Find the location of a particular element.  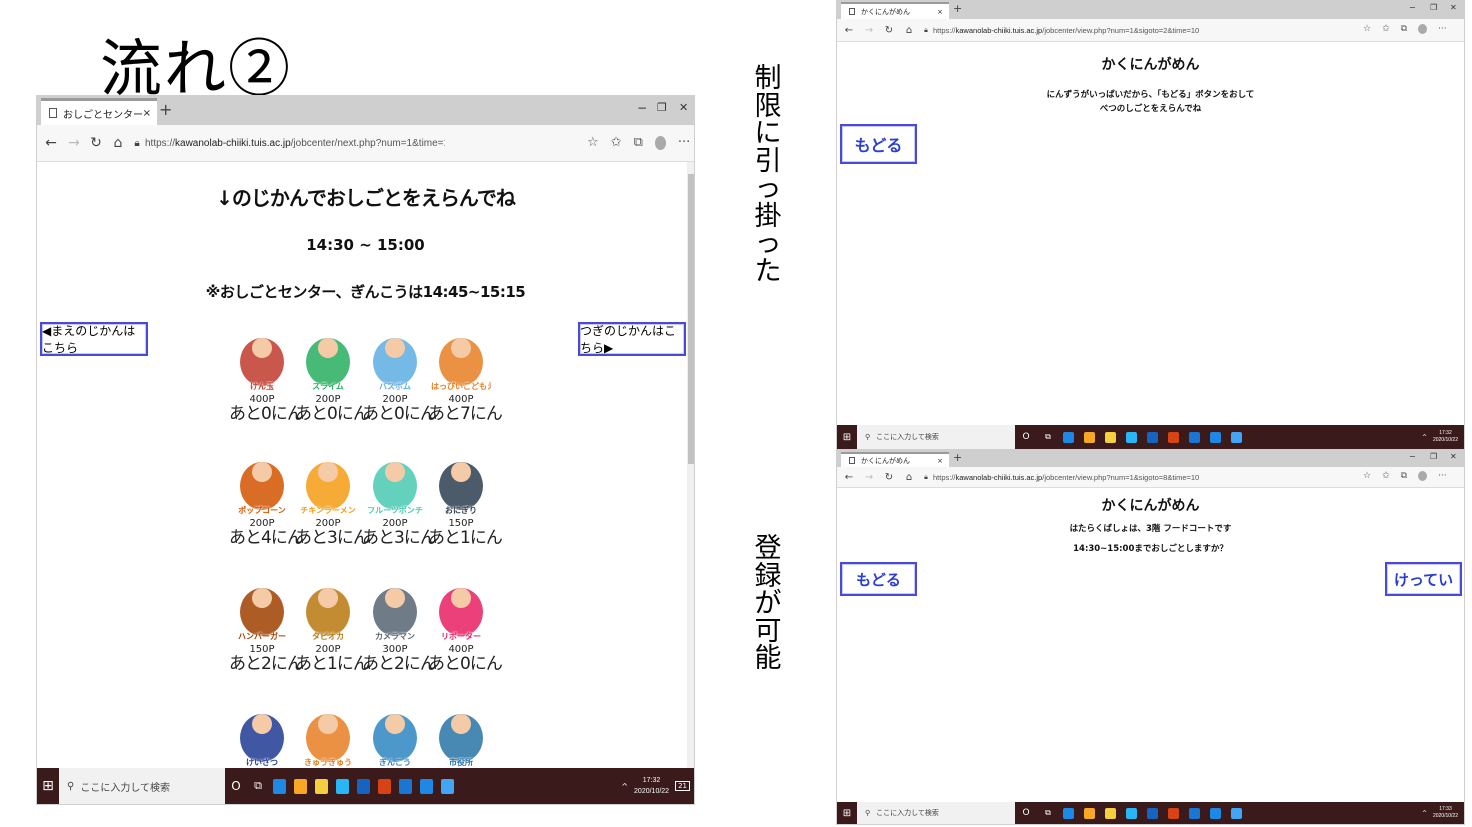

job-item: バスボム 200P あと0にん is located at coordinates (399, 373).